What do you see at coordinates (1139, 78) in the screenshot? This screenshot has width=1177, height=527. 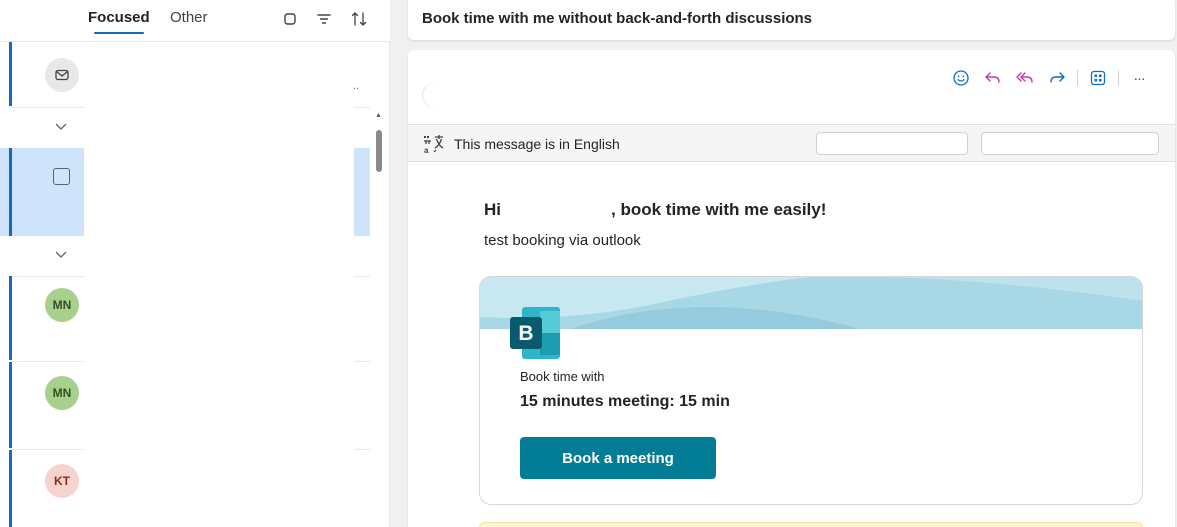 I see `more-icon: ···` at bounding box center [1139, 78].